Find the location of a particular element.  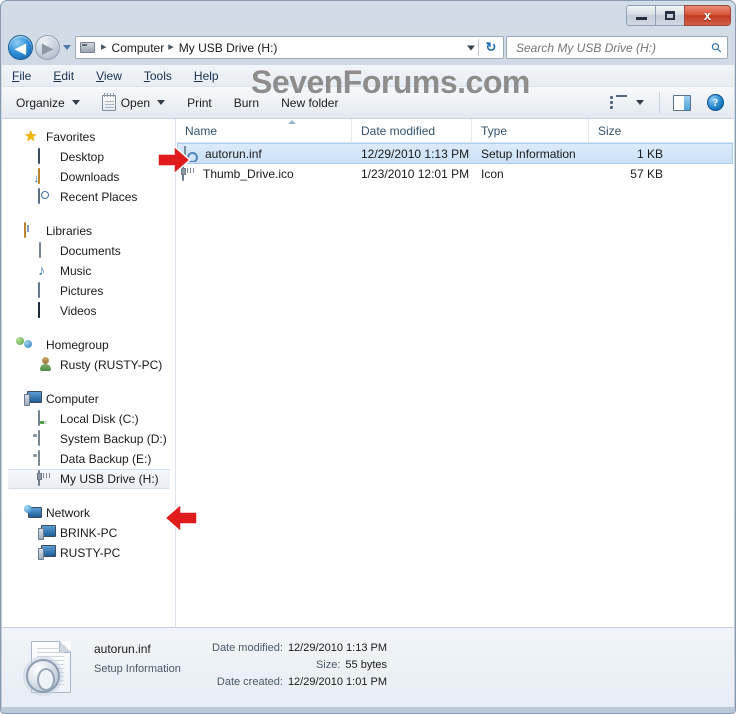

nav-item-local-disk-c: Local Disk (C:) is located at coordinates (88, 419).